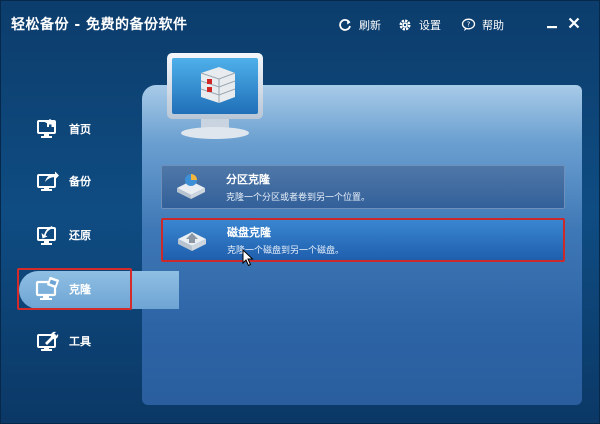 The height and width of the screenshot is (424, 600). Describe the element at coordinates (363, 240) in the screenshot. I see `disk-clone-option: 磁盘克隆 克隆一个磁盘到另一个磁盘。` at that location.